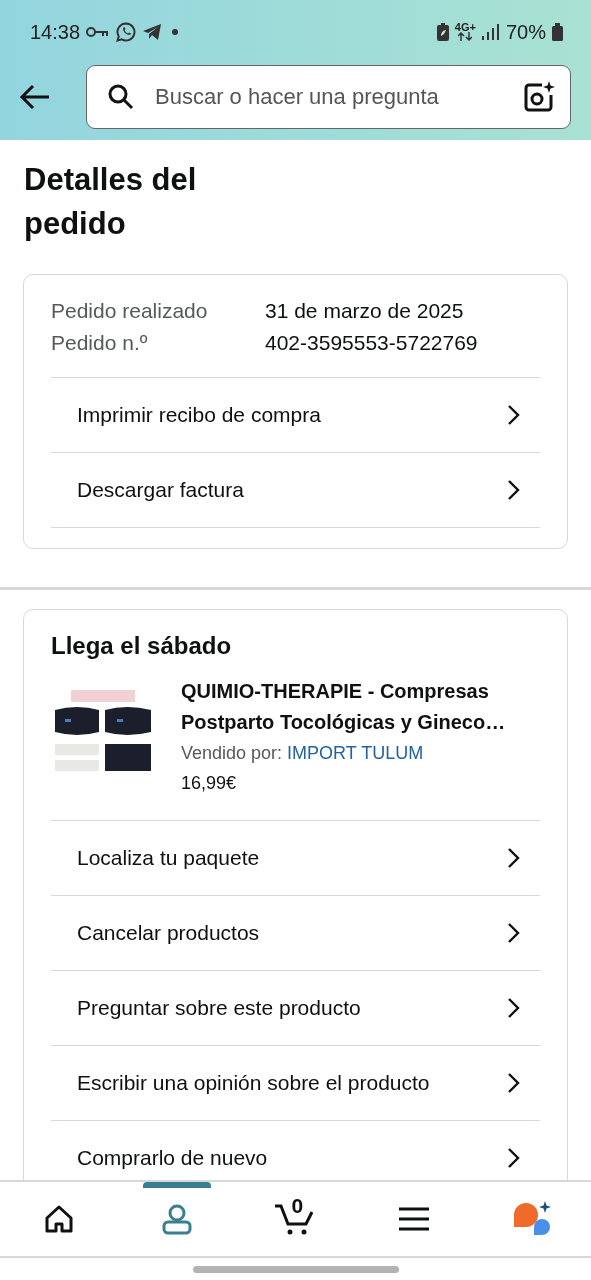  I want to click on cart-count: 0, so click(297, 1206).